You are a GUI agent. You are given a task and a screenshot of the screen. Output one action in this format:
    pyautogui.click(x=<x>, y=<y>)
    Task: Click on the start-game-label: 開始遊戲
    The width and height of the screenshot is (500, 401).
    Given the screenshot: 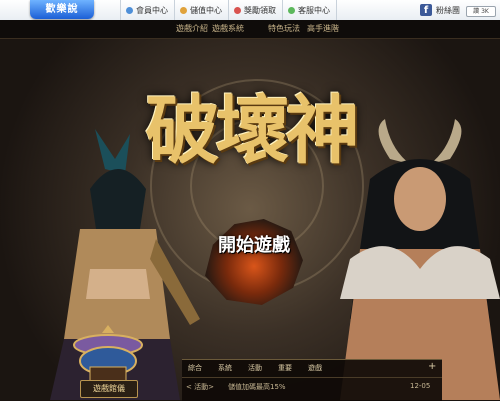 What is the action you would take?
    pyautogui.click(x=254, y=245)
    